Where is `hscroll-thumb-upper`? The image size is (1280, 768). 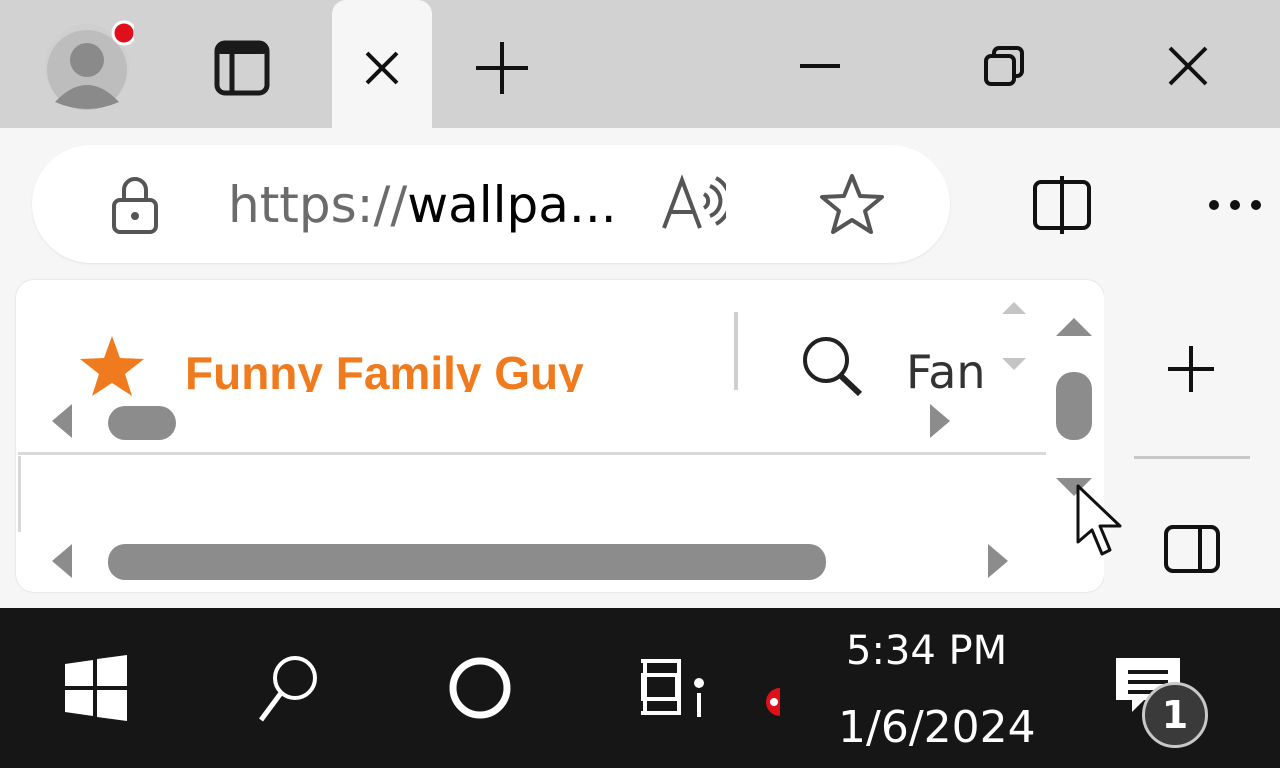 hscroll-thumb-upper is located at coordinates (142, 423).